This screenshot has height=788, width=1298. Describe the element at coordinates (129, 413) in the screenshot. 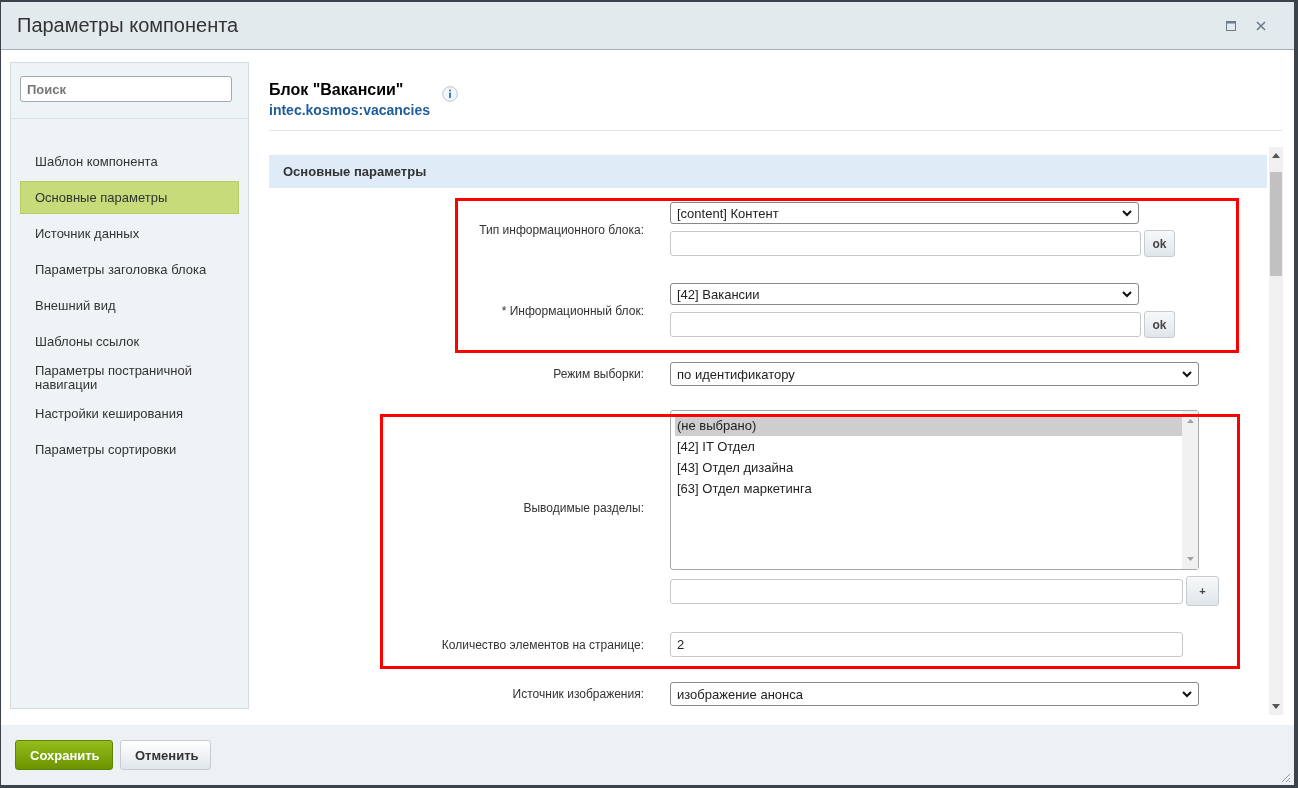

I see `sidebar-item: Настройки кеширования` at that location.